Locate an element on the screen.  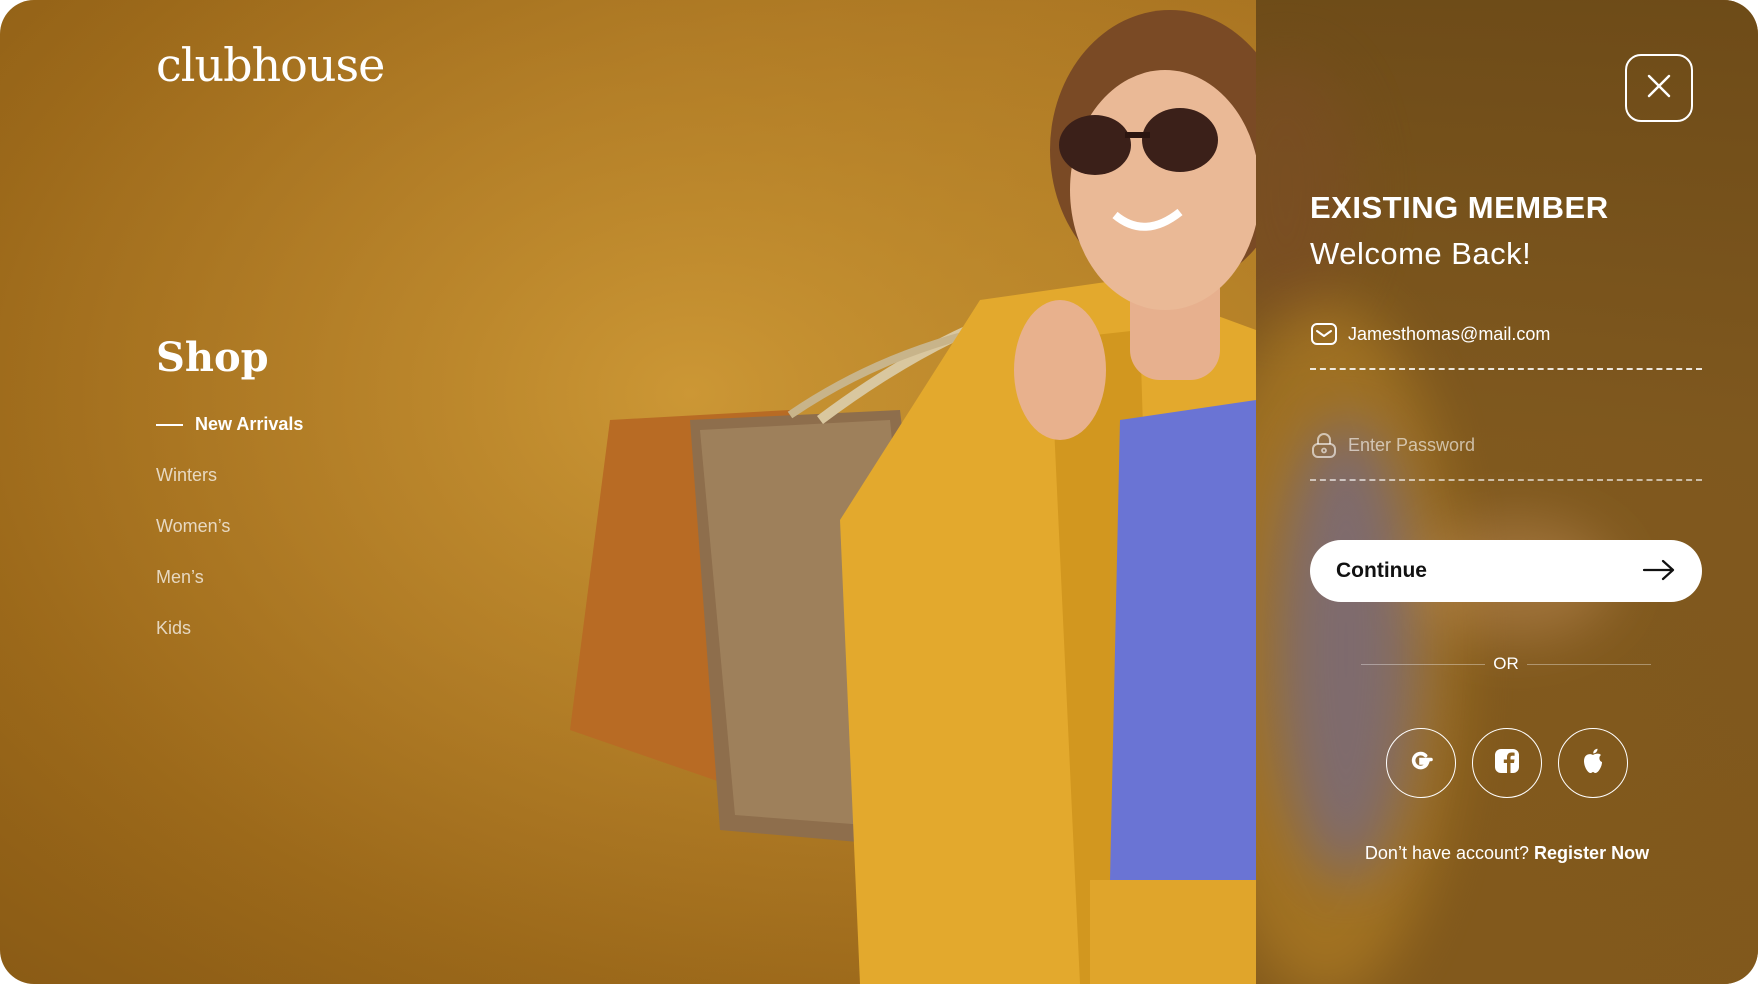
nav-item-label: New Arrivals is located at coordinates (249, 424).